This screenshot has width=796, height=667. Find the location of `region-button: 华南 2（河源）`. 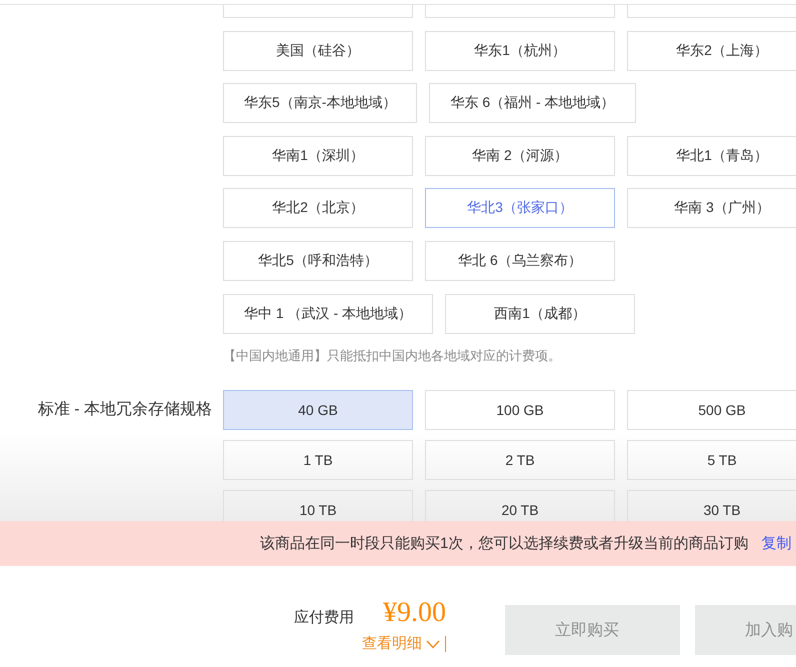

region-button: 华南 2（河源） is located at coordinates (520, 156).